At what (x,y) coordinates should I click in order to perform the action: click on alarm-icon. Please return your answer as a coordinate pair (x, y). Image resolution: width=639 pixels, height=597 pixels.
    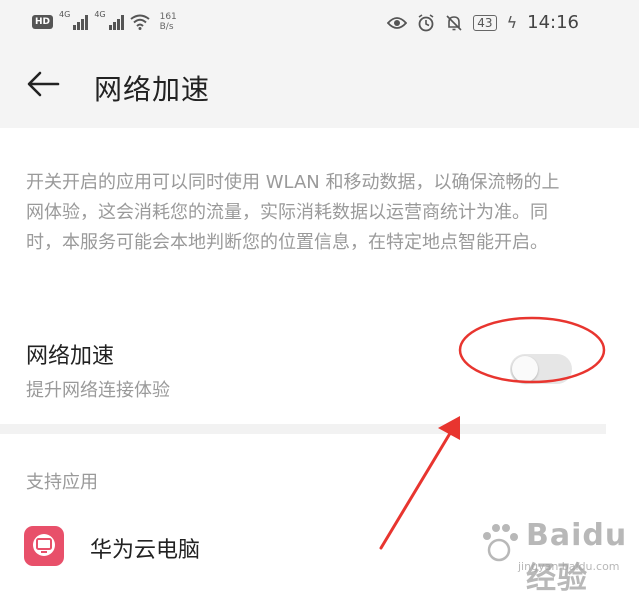
    Looking at the image, I should click on (426, 22).